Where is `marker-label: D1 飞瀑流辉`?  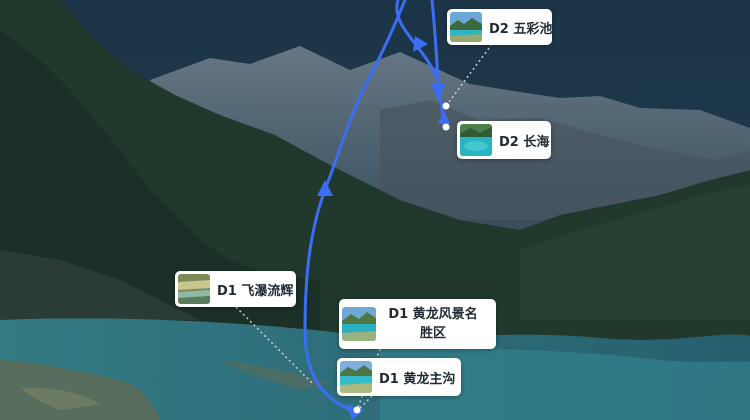
marker-label: D1 飞瀑流辉 is located at coordinates (255, 291).